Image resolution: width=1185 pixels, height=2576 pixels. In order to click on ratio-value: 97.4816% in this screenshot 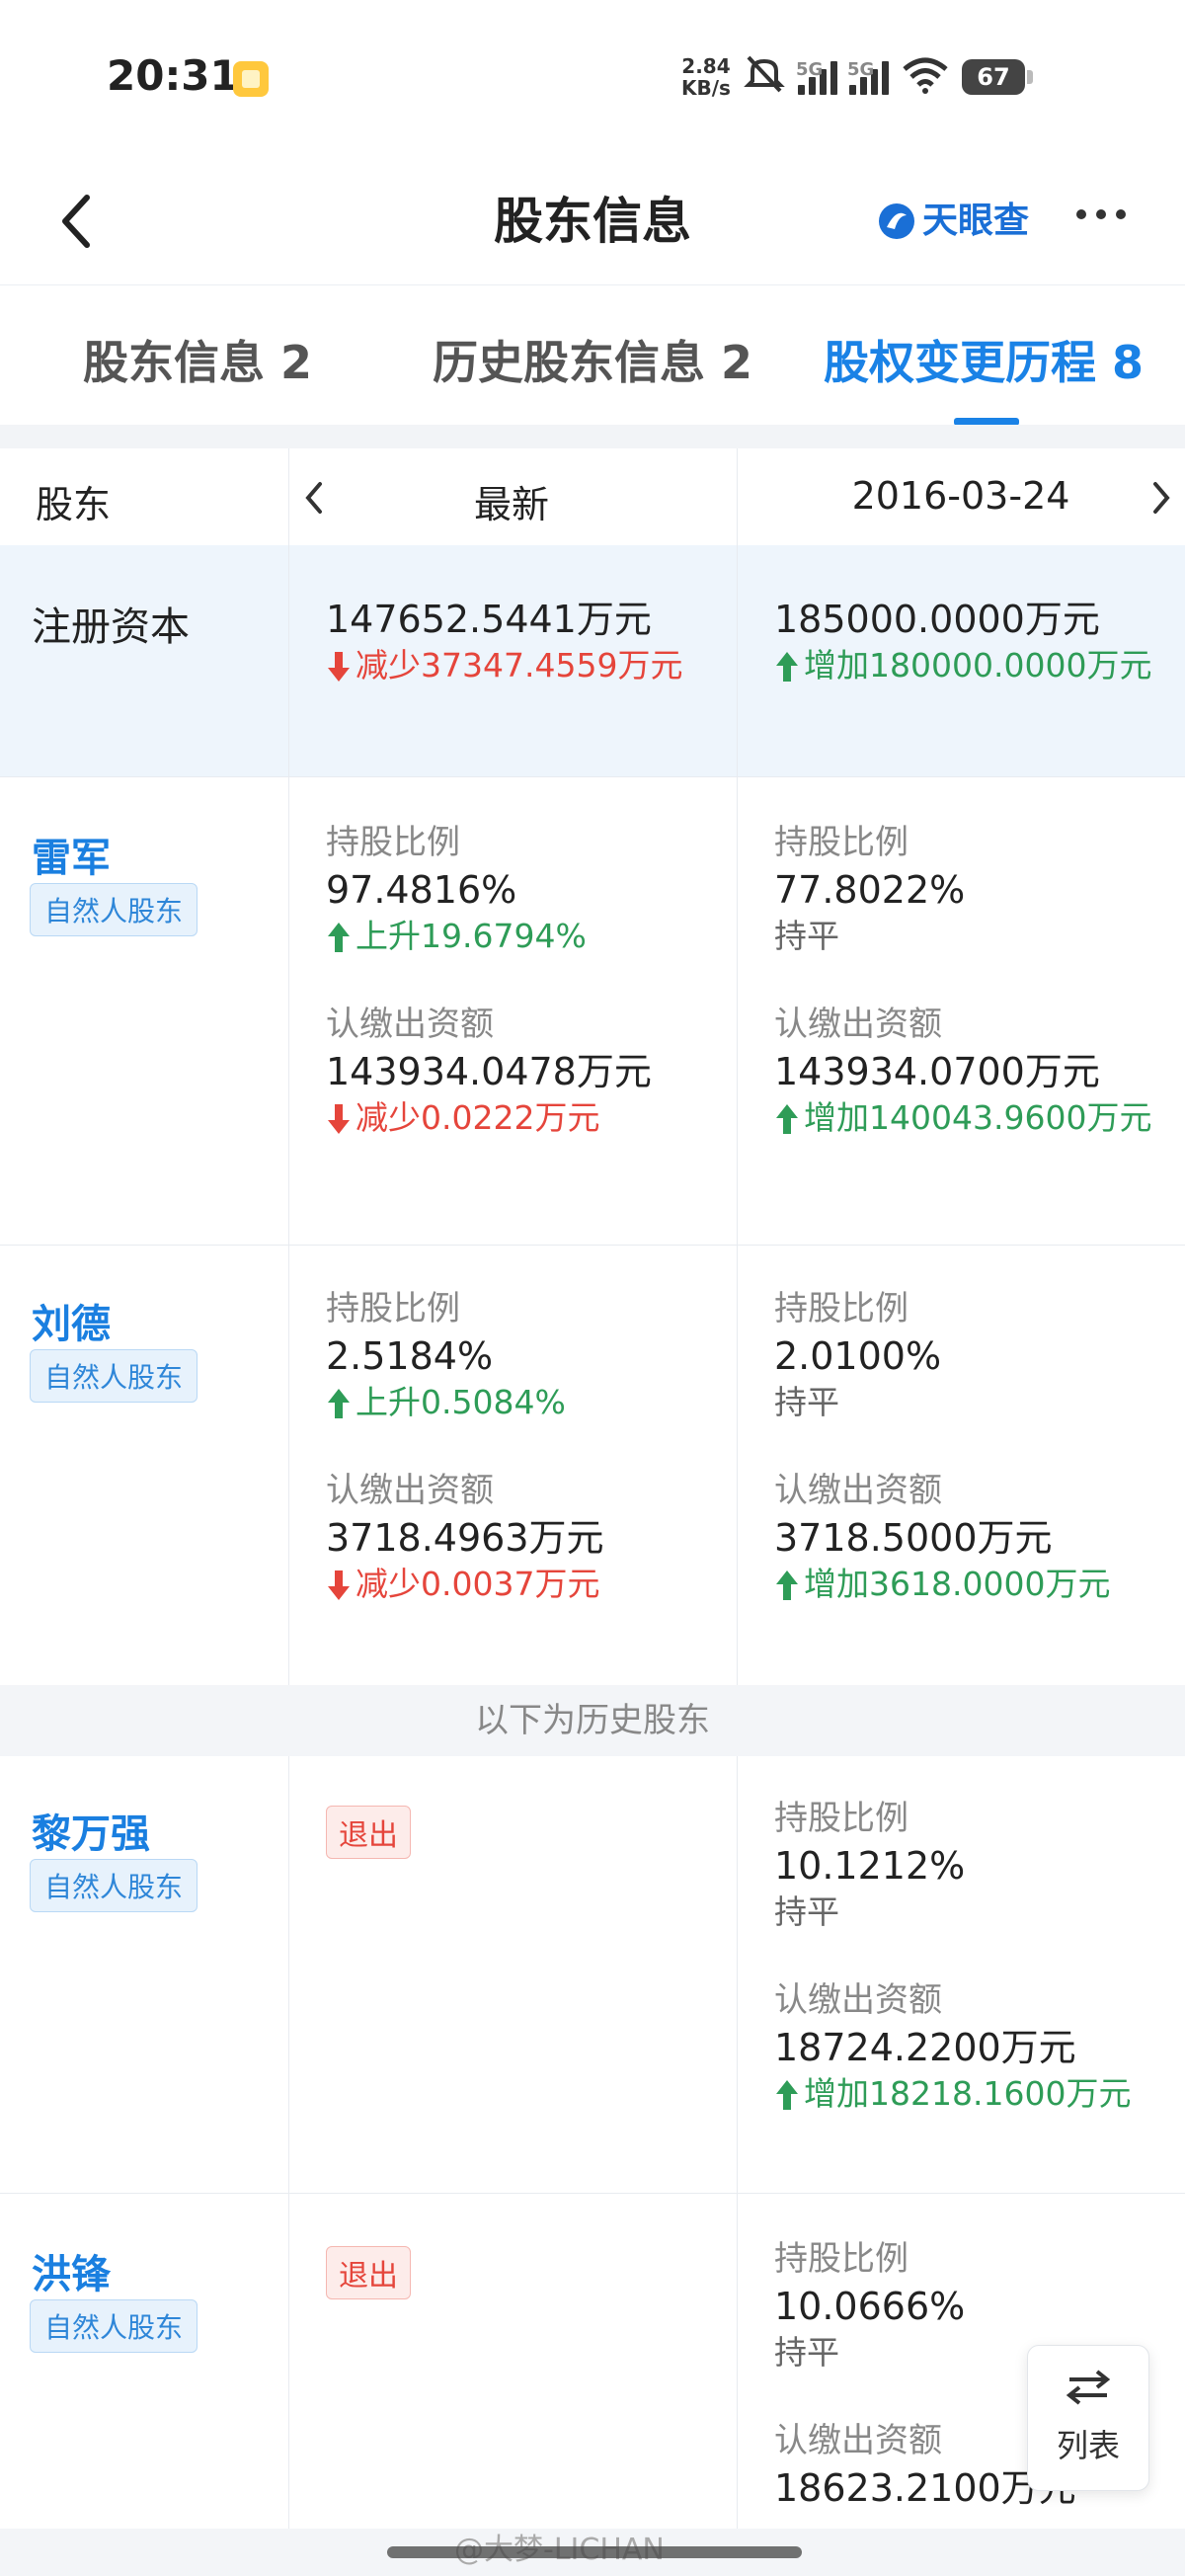, I will do `click(422, 890)`.